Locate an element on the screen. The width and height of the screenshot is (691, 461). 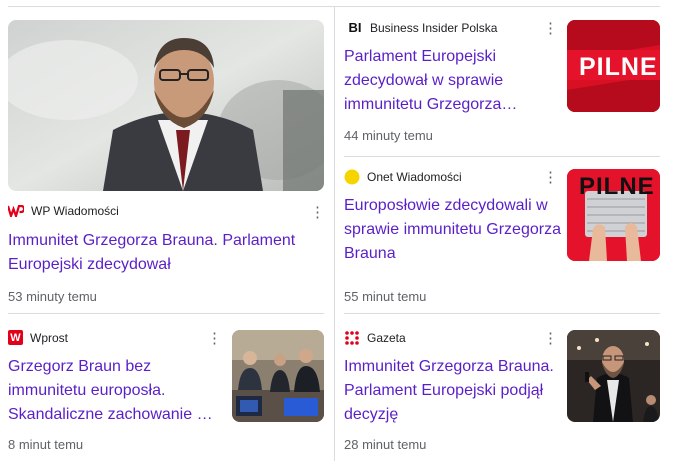
pilne-thumbnail: PILNE is located at coordinates (613, 66).